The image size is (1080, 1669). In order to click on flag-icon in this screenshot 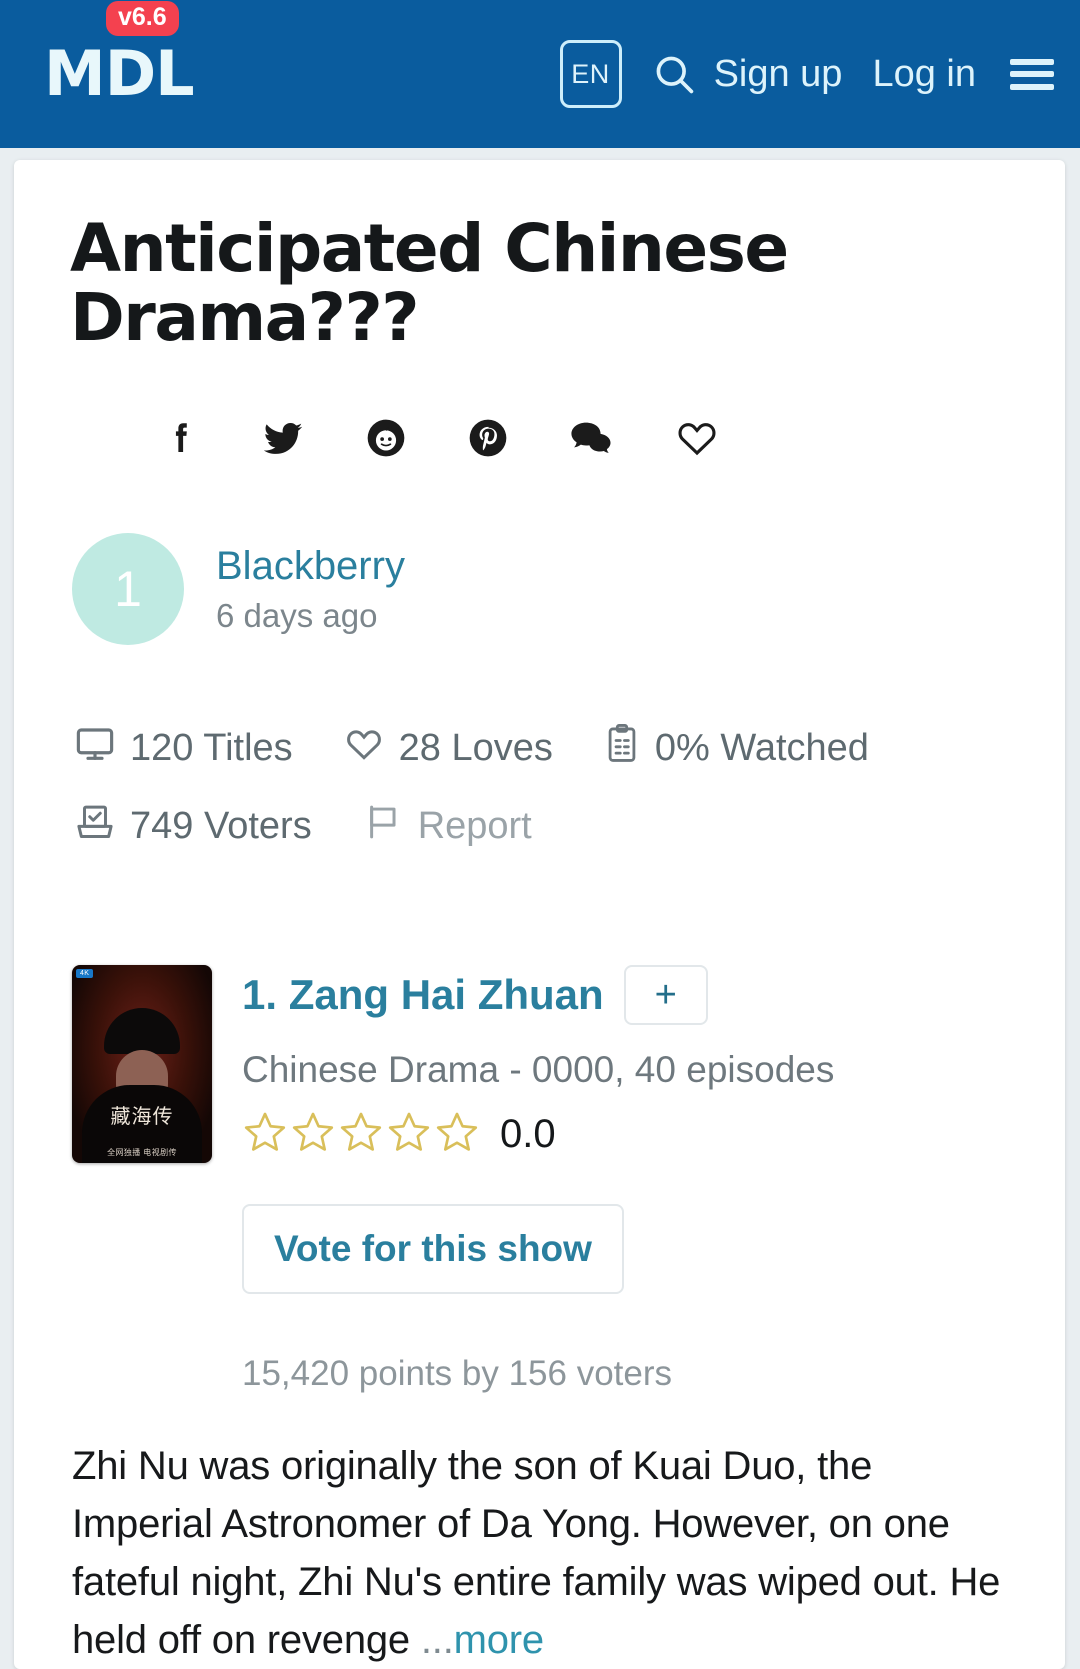, I will do `click(383, 827)`.